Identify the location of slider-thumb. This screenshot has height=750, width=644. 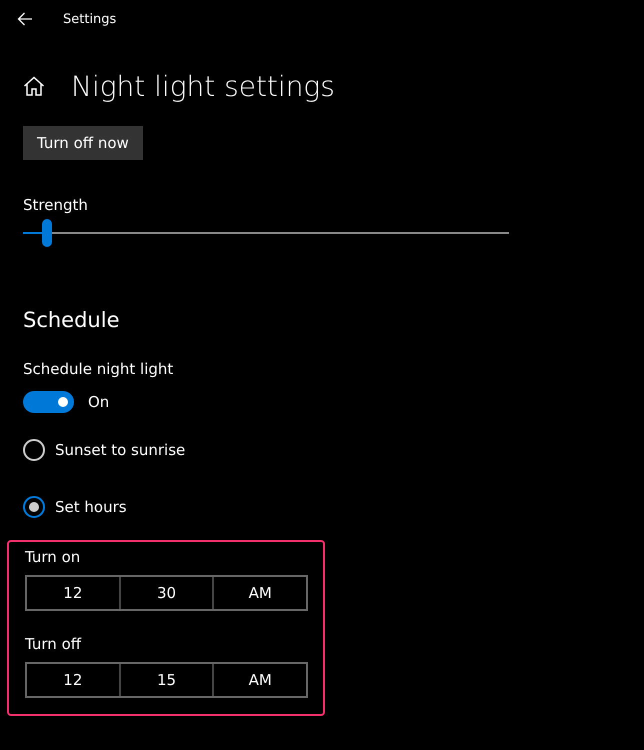
(47, 233).